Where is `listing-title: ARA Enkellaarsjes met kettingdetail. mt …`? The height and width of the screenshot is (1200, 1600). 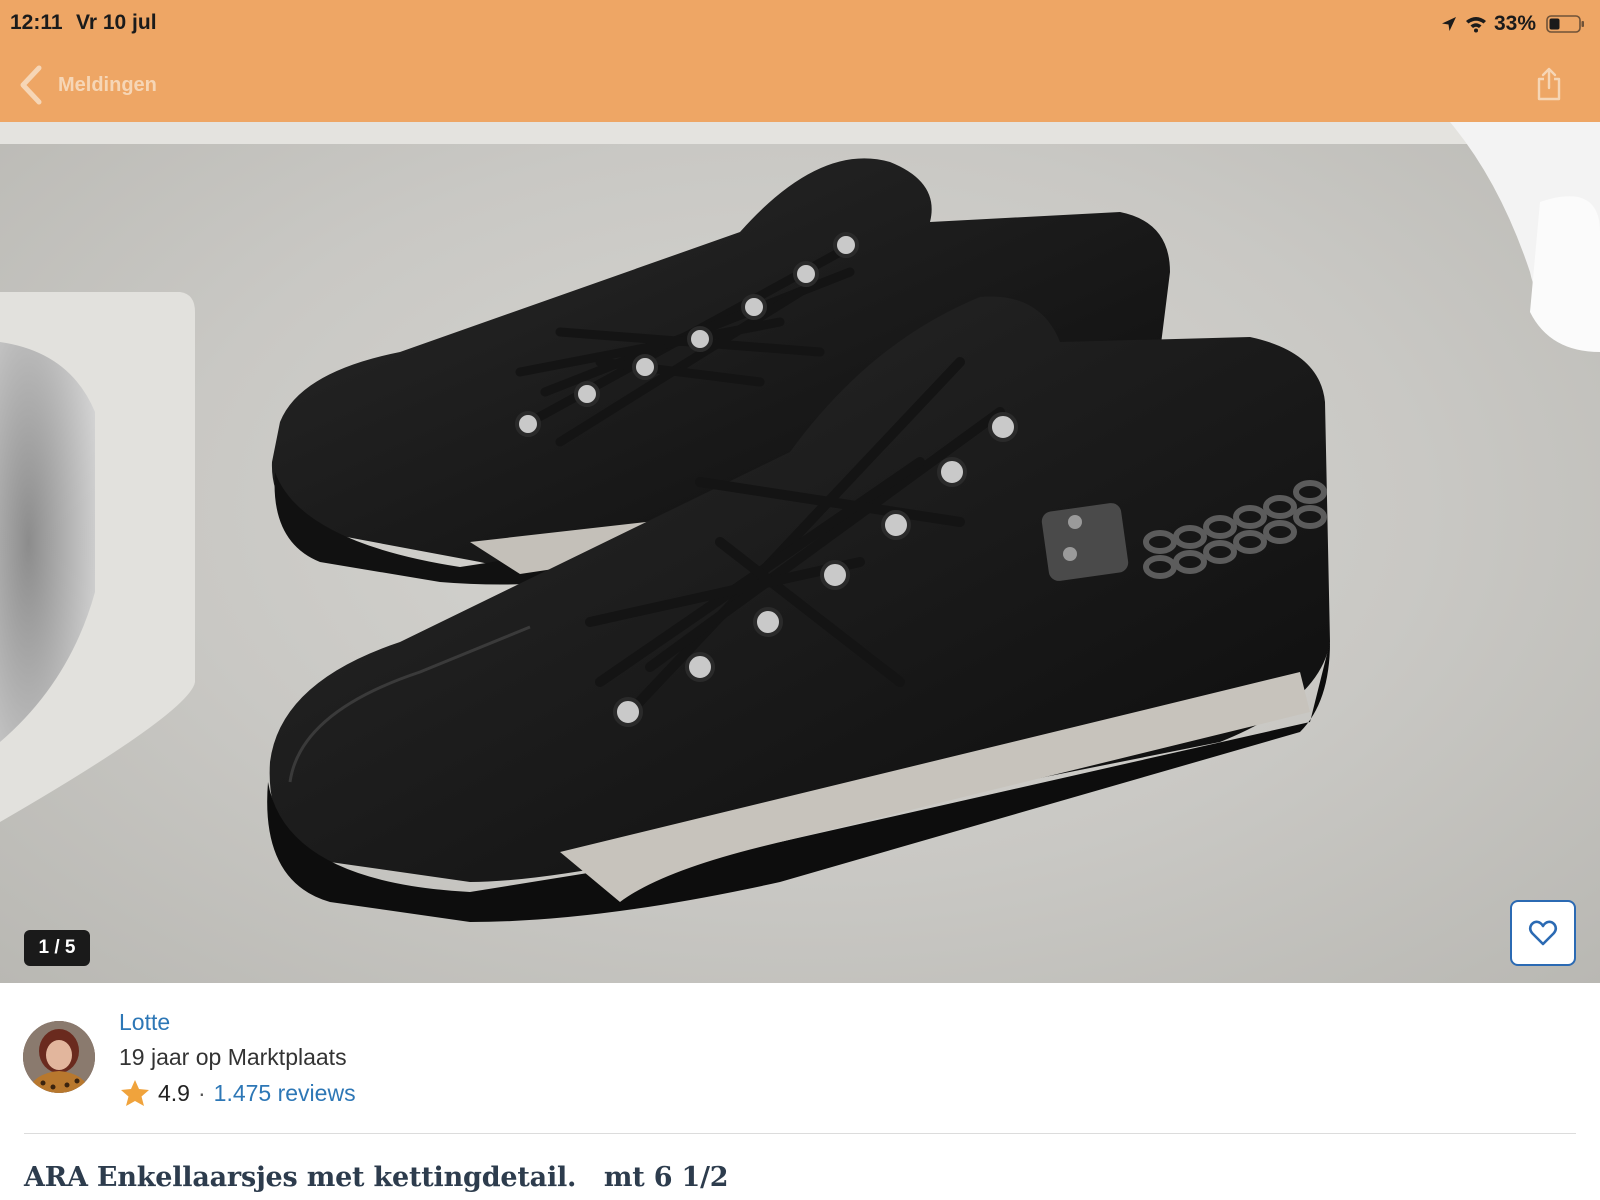
listing-title: ARA Enkellaarsjes met kettingdetail. mt … is located at coordinates (376, 1177).